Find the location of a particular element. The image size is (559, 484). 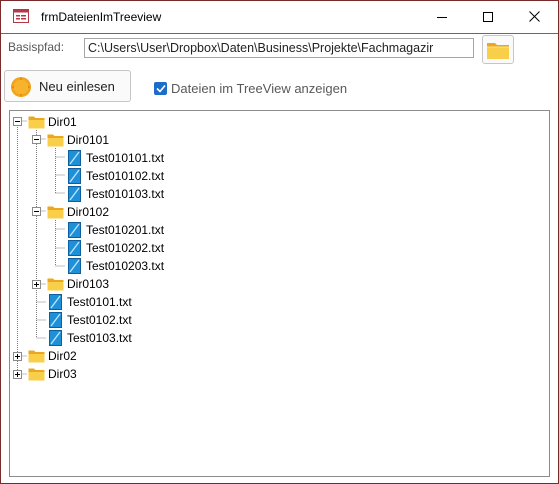

tree-node-file: Test010103.txt is located at coordinates (115, 193).